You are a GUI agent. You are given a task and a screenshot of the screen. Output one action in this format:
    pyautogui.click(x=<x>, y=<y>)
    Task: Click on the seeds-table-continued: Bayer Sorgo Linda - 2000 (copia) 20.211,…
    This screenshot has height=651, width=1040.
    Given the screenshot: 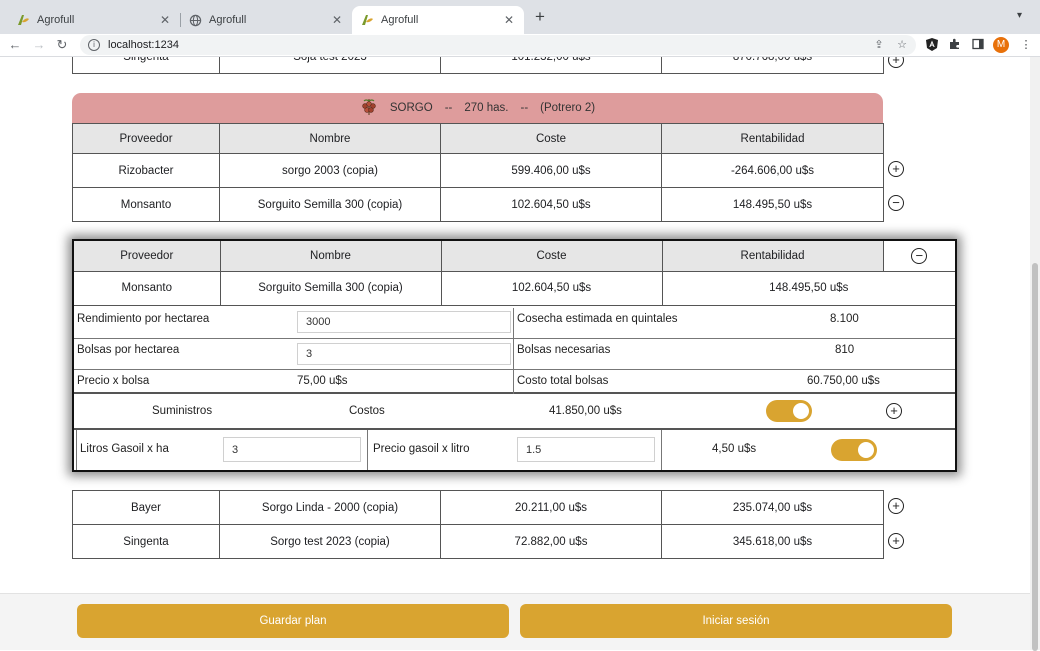 What is the action you would take?
    pyautogui.click(x=478, y=524)
    